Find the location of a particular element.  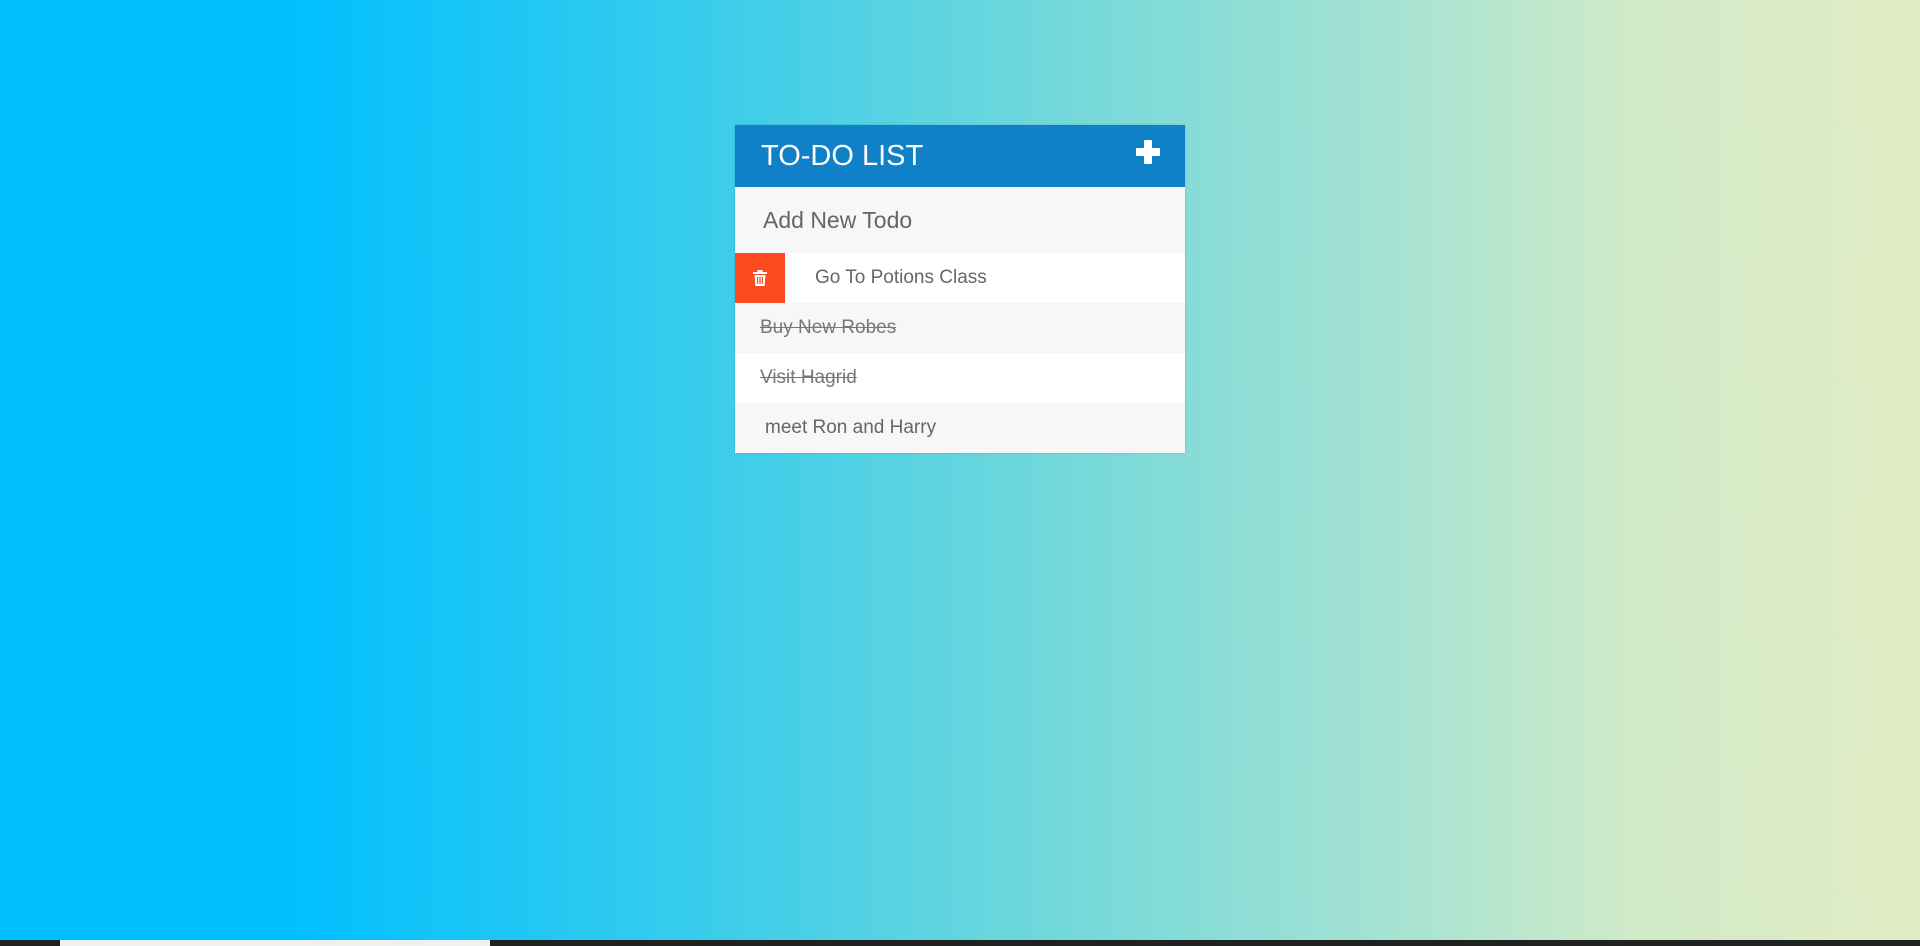

delete-button is located at coordinates (760, 278).